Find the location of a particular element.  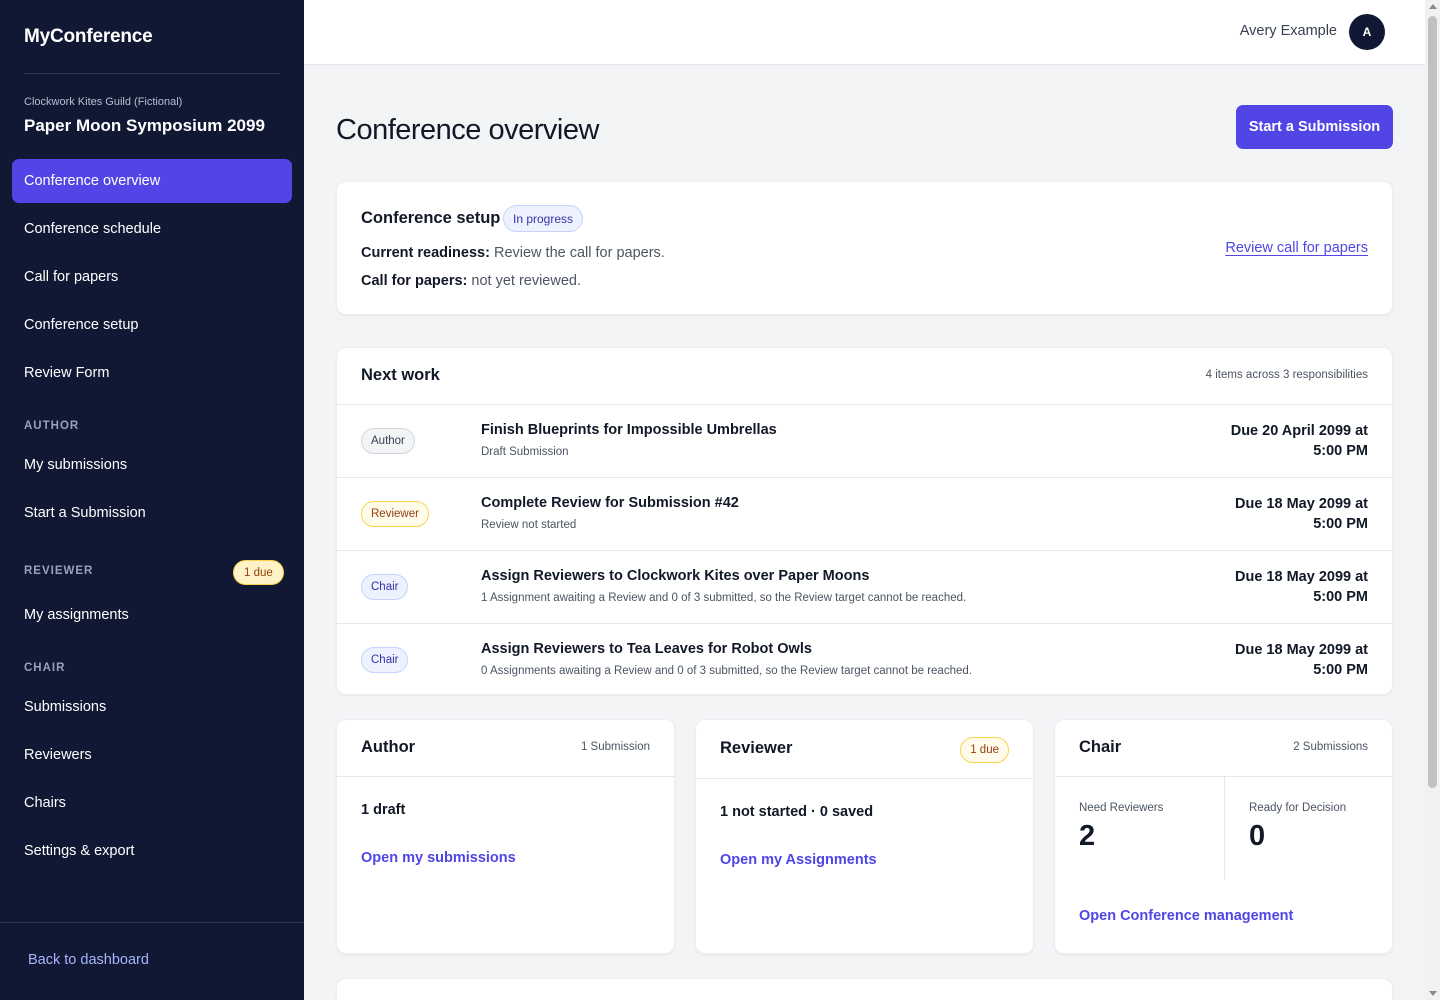

open-my-assignments-link: Open my Assignments is located at coordinates (798, 860).